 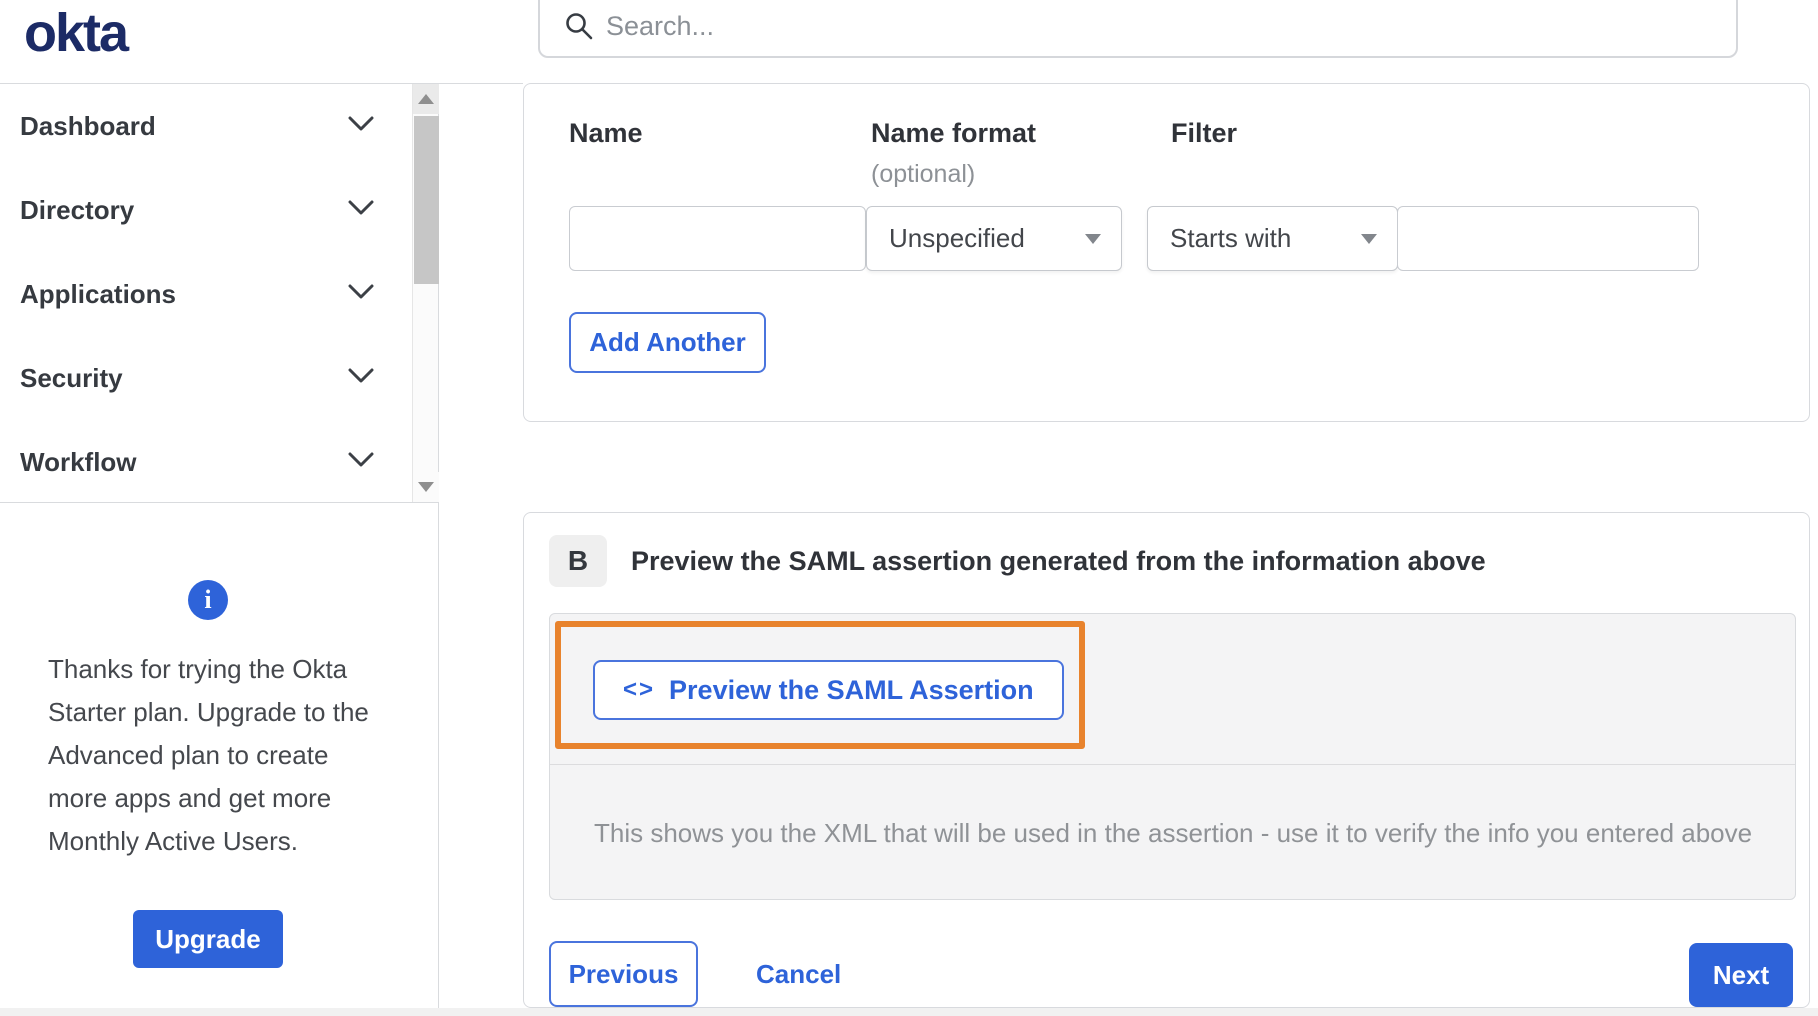 What do you see at coordinates (1161, 26) in the screenshot?
I see `search-input` at bounding box center [1161, 26].